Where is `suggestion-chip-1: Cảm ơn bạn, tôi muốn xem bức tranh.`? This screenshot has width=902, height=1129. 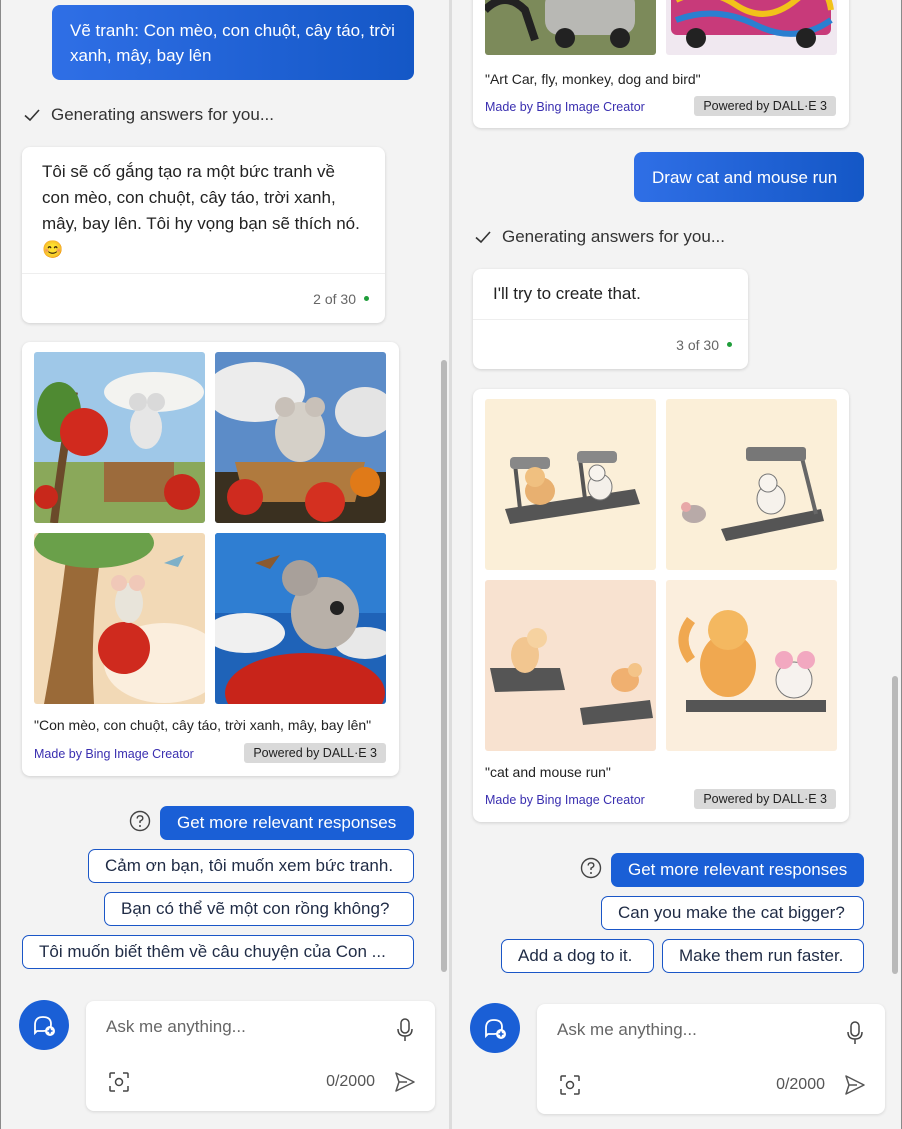
suggestion-chip-1: Cảm ơn bạn, tôi muốn xem bức tranh. is located at coordinates (251, 866).